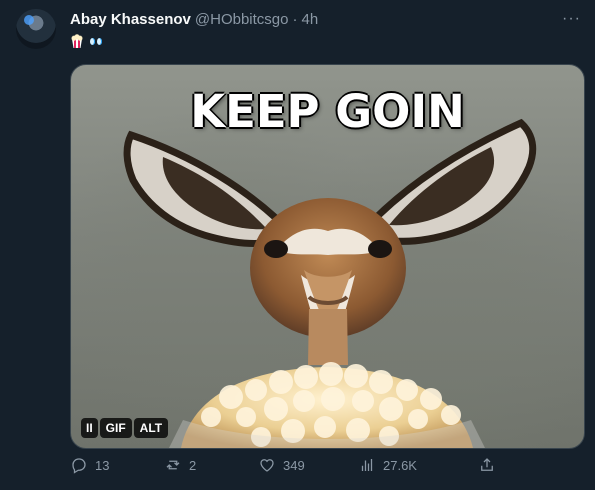  What do you see at coordinates (327, 111) in the screenshot?
I see `meme-caption: KEEP GOIN` at bounding box center [327, 111].